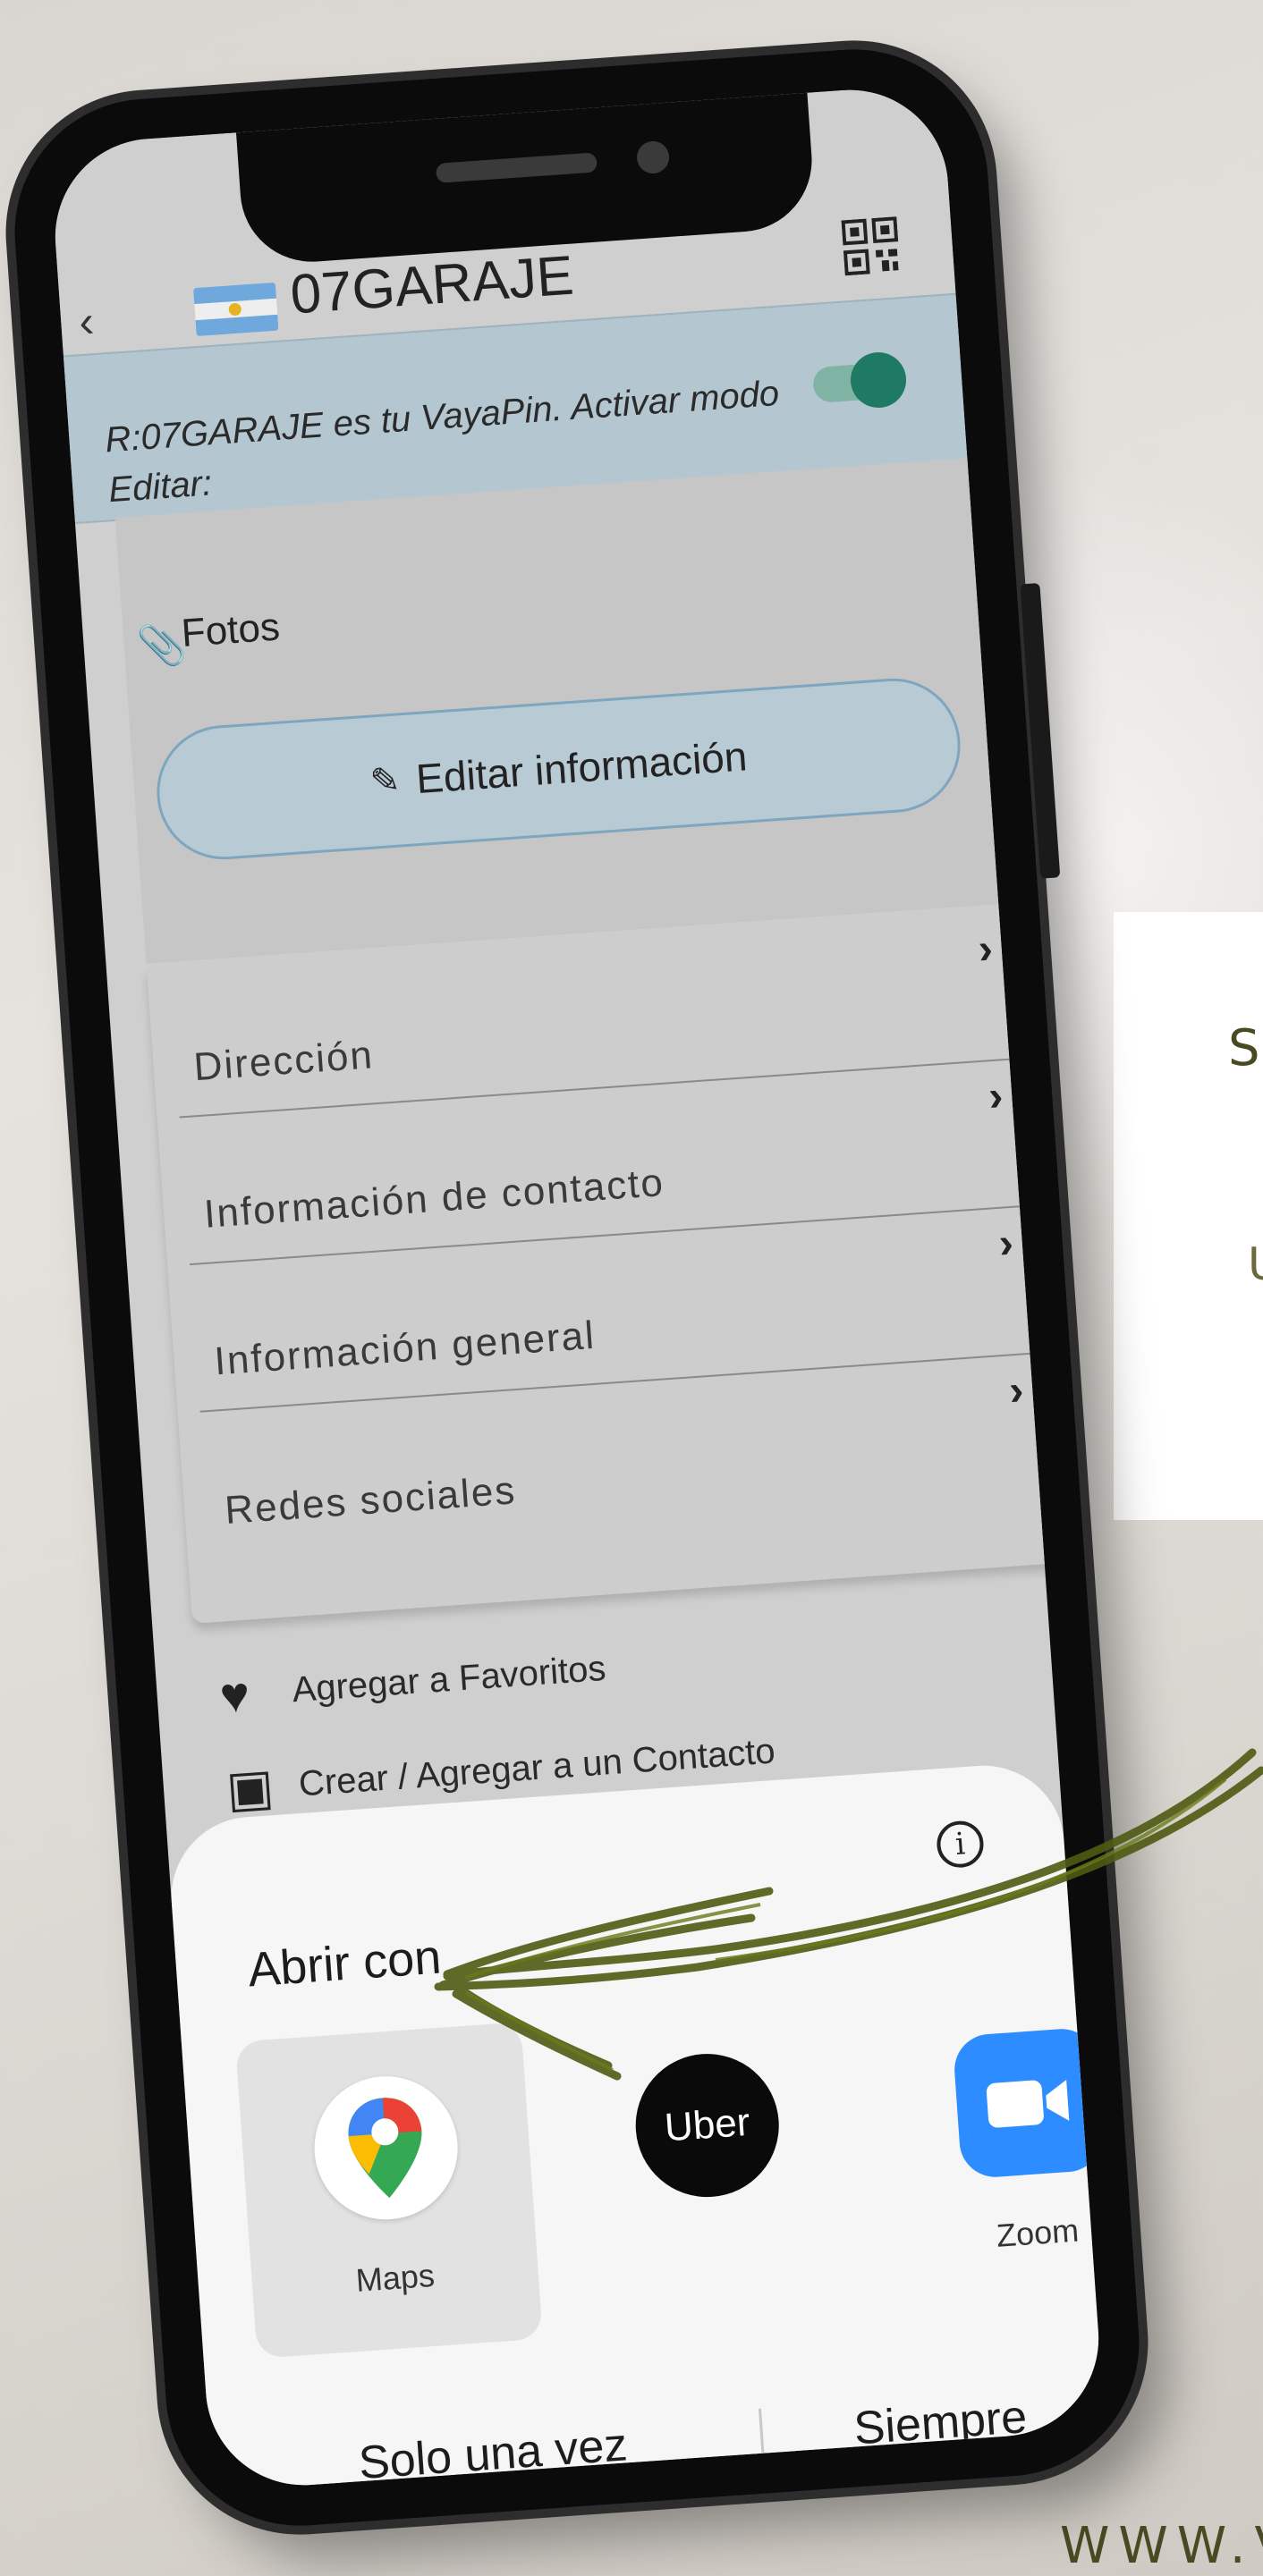 This screenshot has width=1263, height=2576. Describe the element at coordinates (1161, 2546) in the screenshot. I see `website-text: WWW.V` at that location.